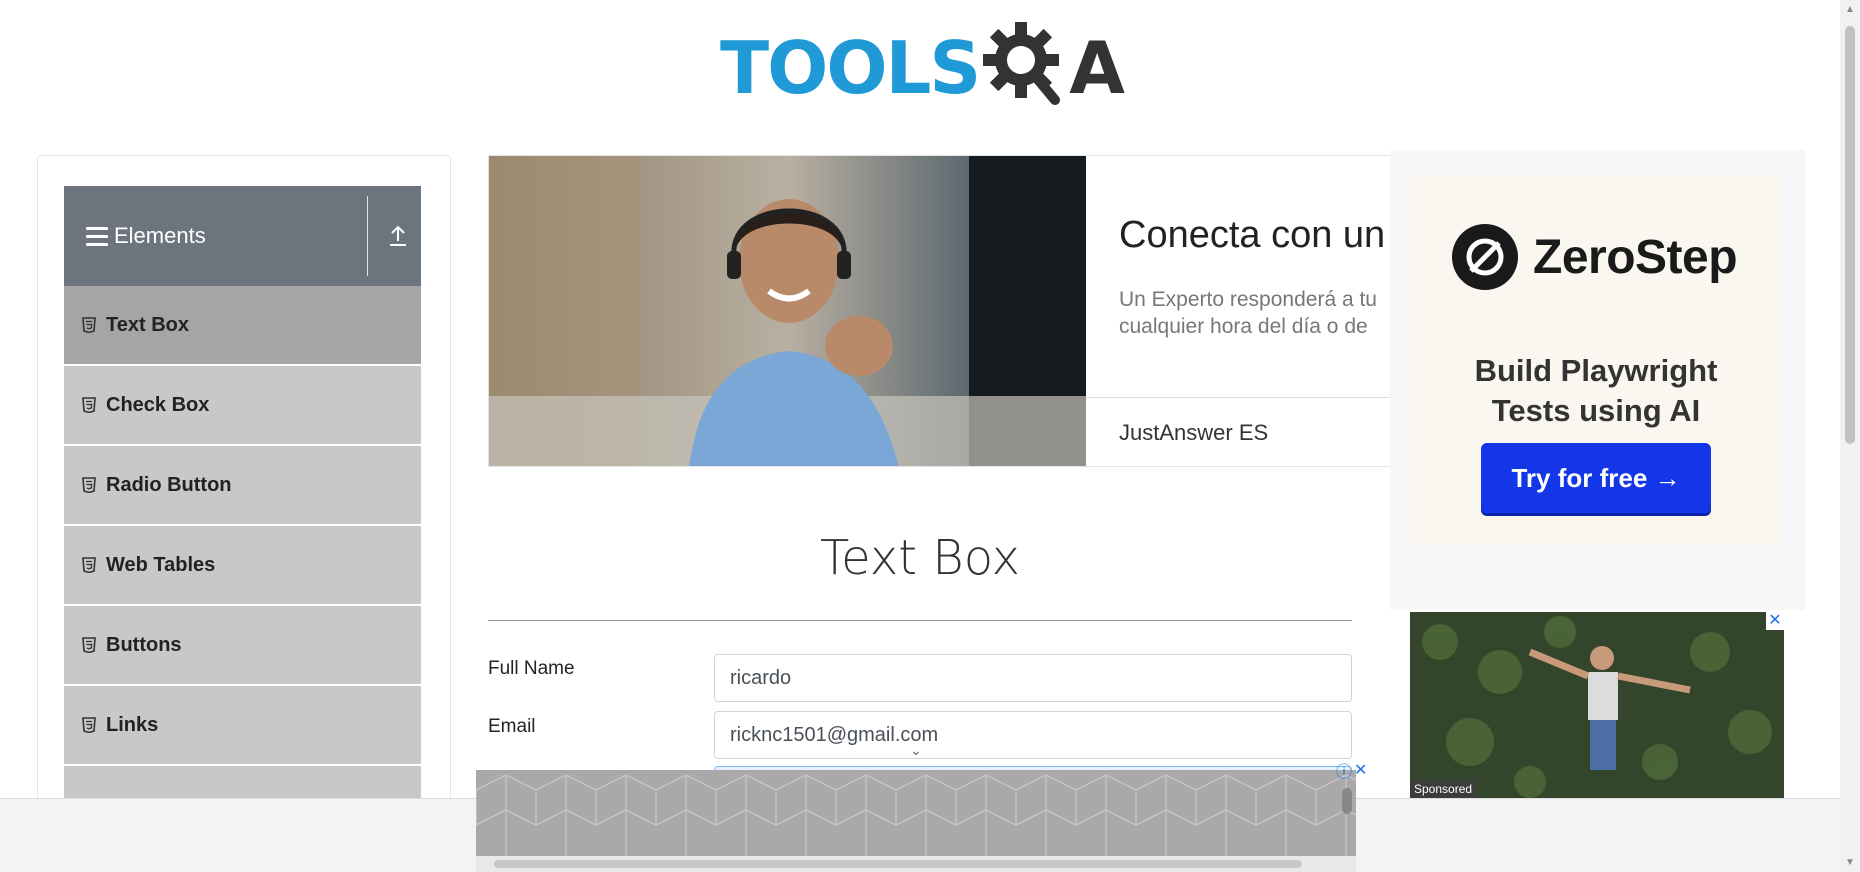 Image resolution: width=1860 pixels, height=872 pixels. What do you see at coordinates (1596, 410) in the screenshot?
I see `zerostep-tagline-line2: Tests using AI` at bounding box center [1596, 410].